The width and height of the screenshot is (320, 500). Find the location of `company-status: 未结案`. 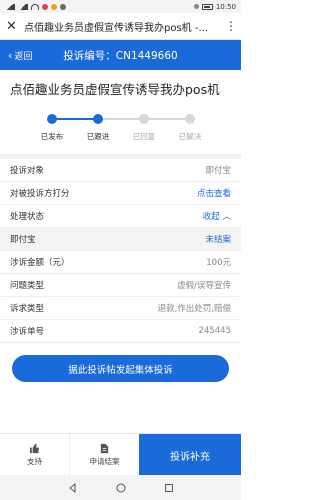

company-status: 未结案 is located at coordinates (218, 240).